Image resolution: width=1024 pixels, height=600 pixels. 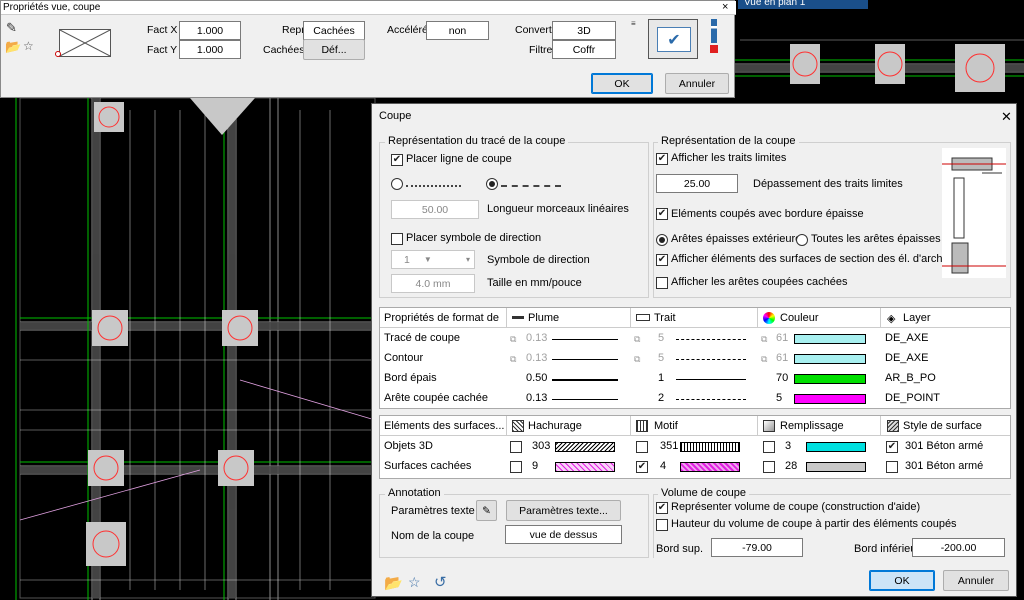 What do you see at coordinates (958, 547) in the screenshot?
I see `bord-inf-field: -200.00` at bounding box center [958, 547].